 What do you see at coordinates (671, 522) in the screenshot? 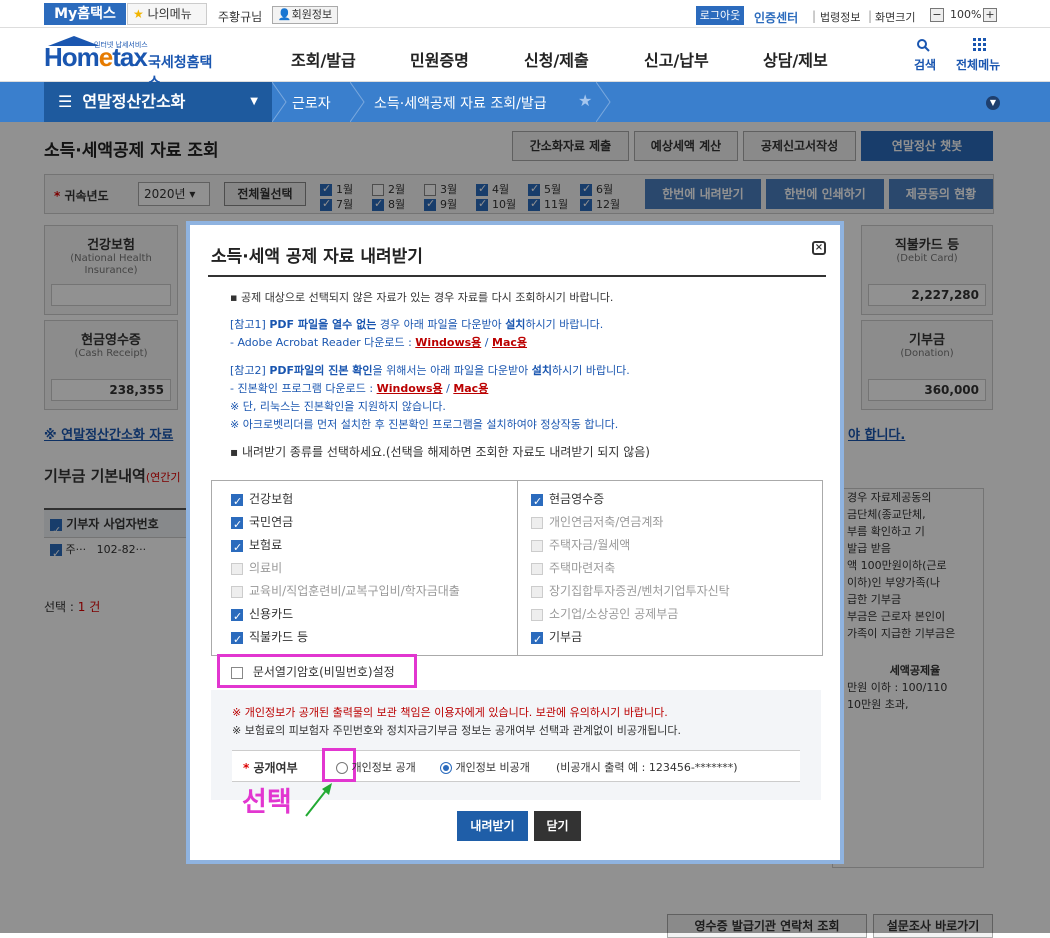
I see `download-kind-item: 개인연금저축/연금계좌` at bounding box center [671, 522].